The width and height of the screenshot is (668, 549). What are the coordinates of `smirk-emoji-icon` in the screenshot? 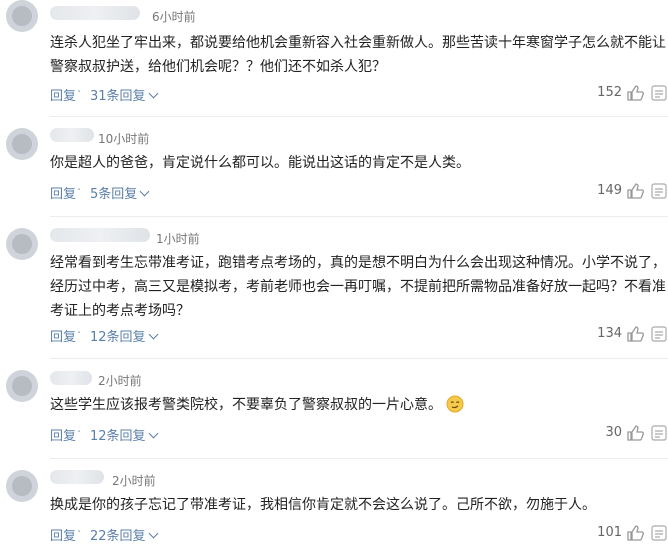 It's located at (455, 404).